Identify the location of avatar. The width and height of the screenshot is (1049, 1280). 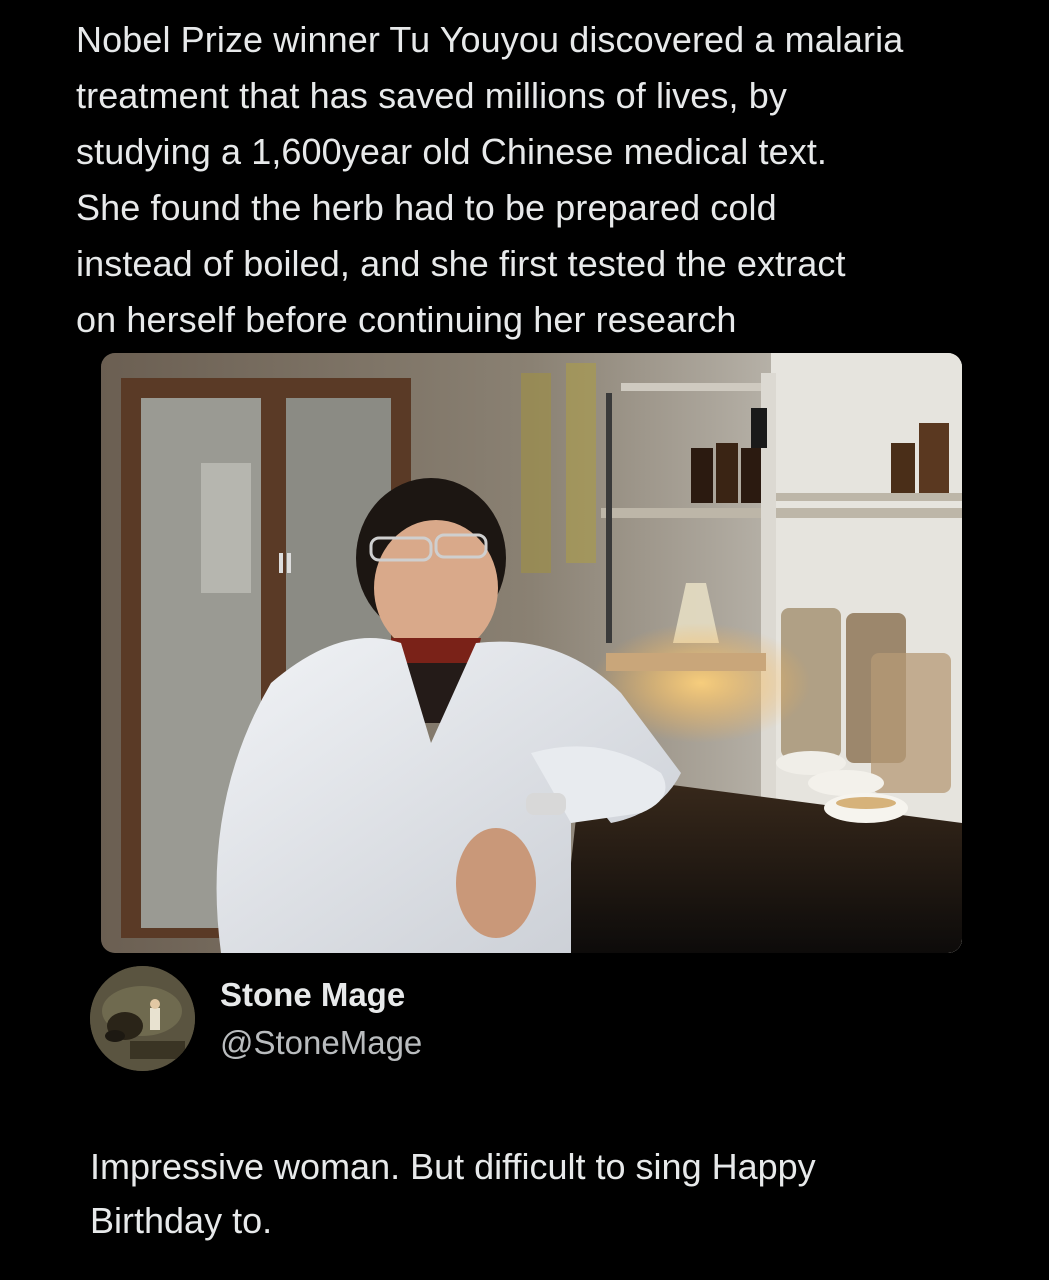
(142, 1018).